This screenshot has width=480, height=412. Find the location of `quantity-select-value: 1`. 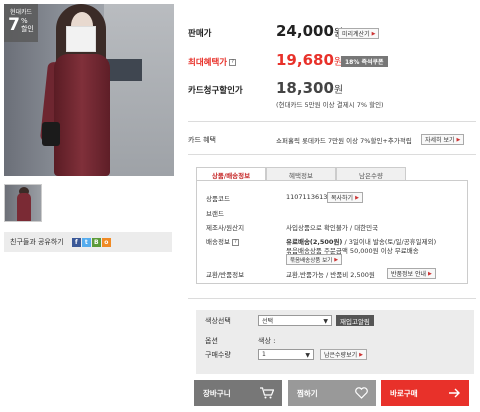

quantity-select-value: 1 is located at coordinates (264, 354).